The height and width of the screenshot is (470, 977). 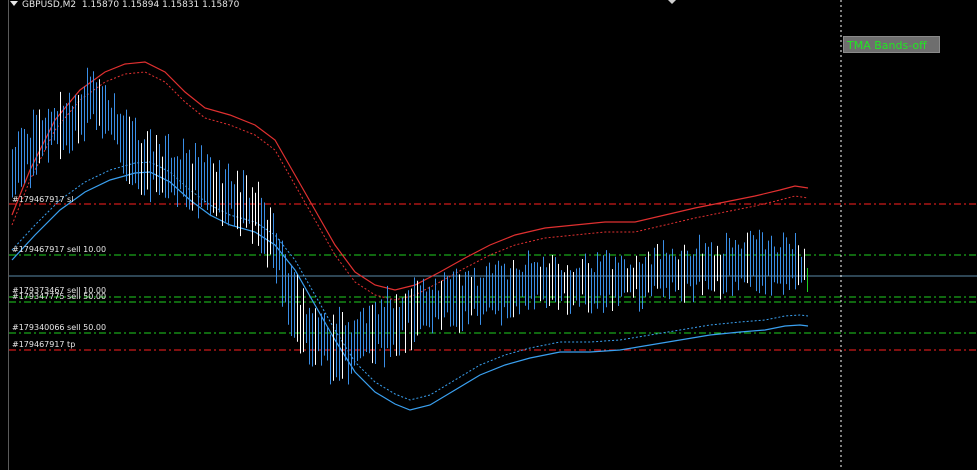 What do you see at coordinates (43, 344) in the screenshot?
I see `order-label-tp: #179467917 tp` at bounding box center [43, 344].